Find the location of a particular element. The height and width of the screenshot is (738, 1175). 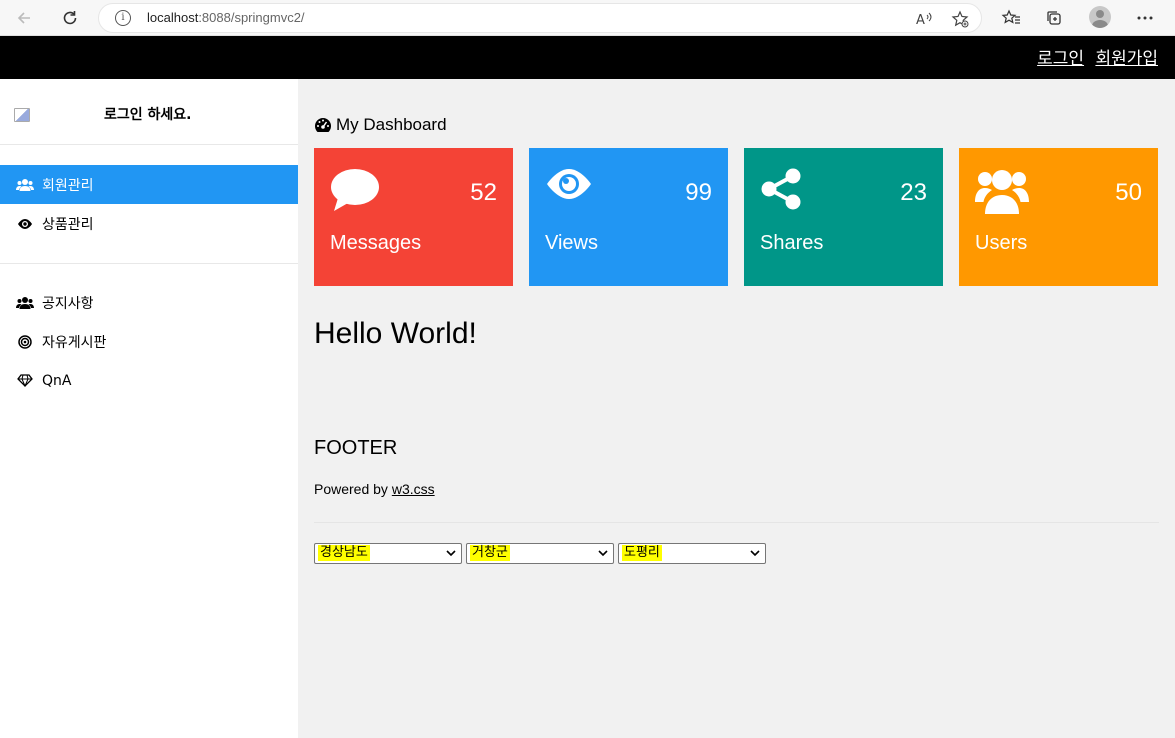

login-link: 로그인 is located at coordinates (1060, 59).